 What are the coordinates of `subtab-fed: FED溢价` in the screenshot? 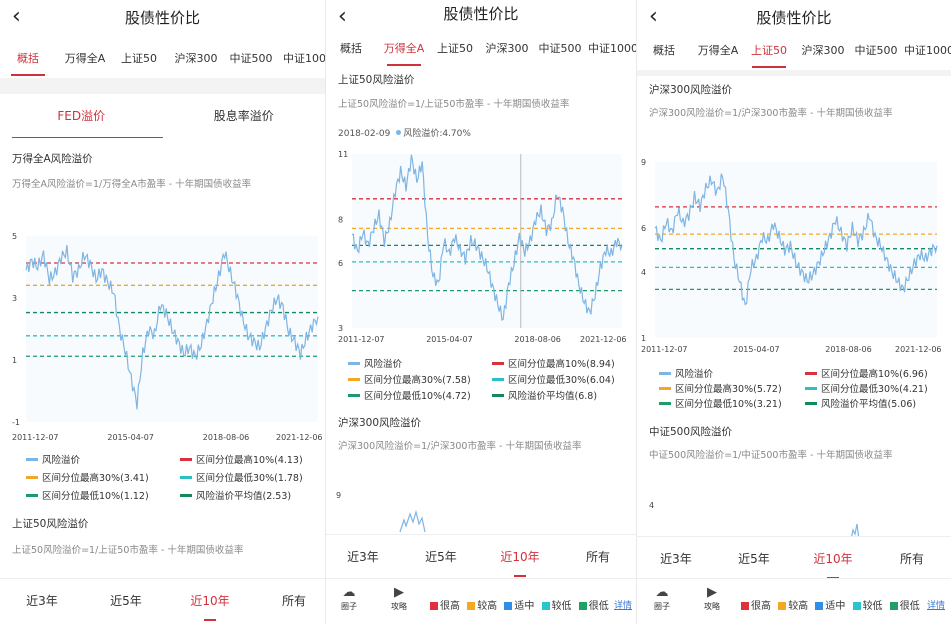 It's located at (81, 116).